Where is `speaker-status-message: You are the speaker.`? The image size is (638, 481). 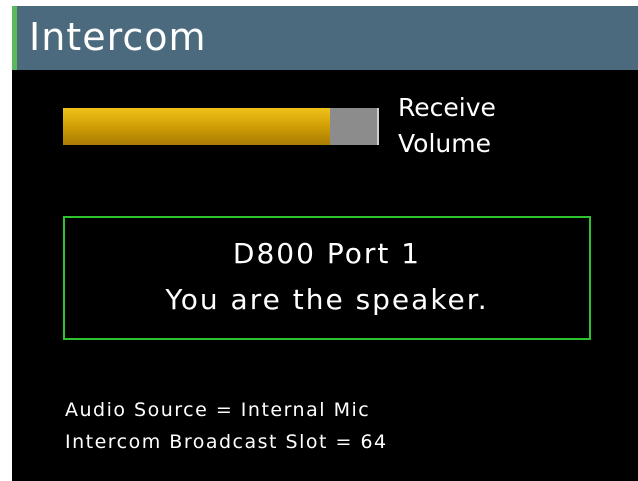
speaker-status-message: You are the speaker. is located at coordinates (327, 299).